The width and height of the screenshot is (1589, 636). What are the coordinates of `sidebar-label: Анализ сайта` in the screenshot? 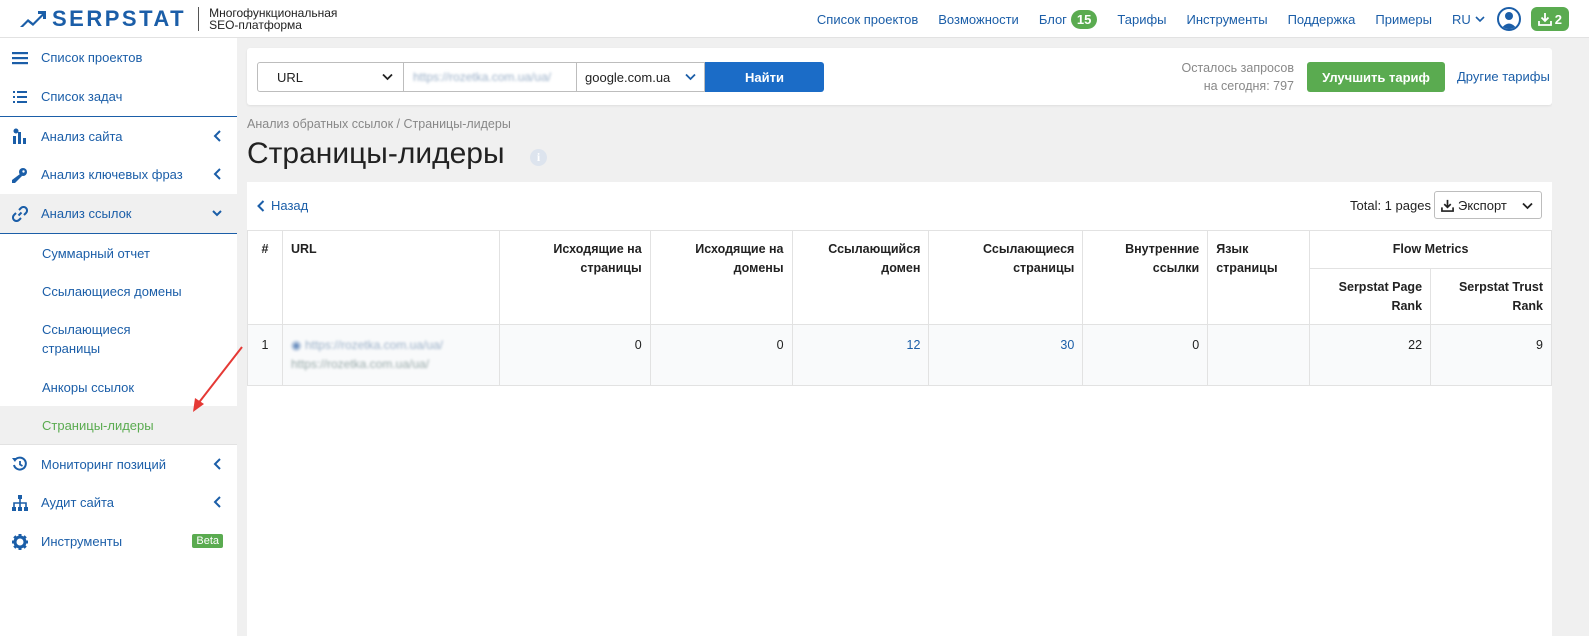 It's located at (82, 136).